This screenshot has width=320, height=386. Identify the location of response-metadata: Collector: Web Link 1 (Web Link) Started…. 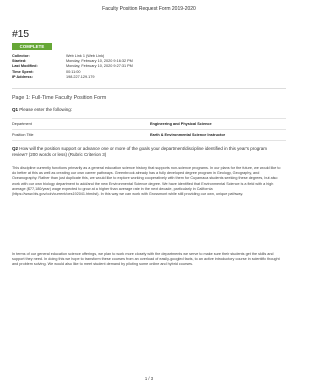
(72, 67).